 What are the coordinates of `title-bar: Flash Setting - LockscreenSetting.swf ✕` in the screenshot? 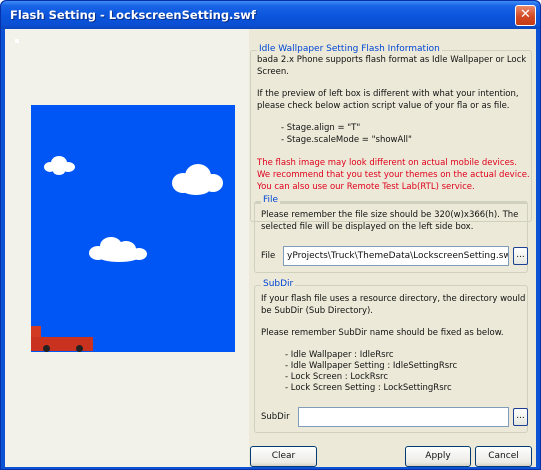 It's located at (270, 15).